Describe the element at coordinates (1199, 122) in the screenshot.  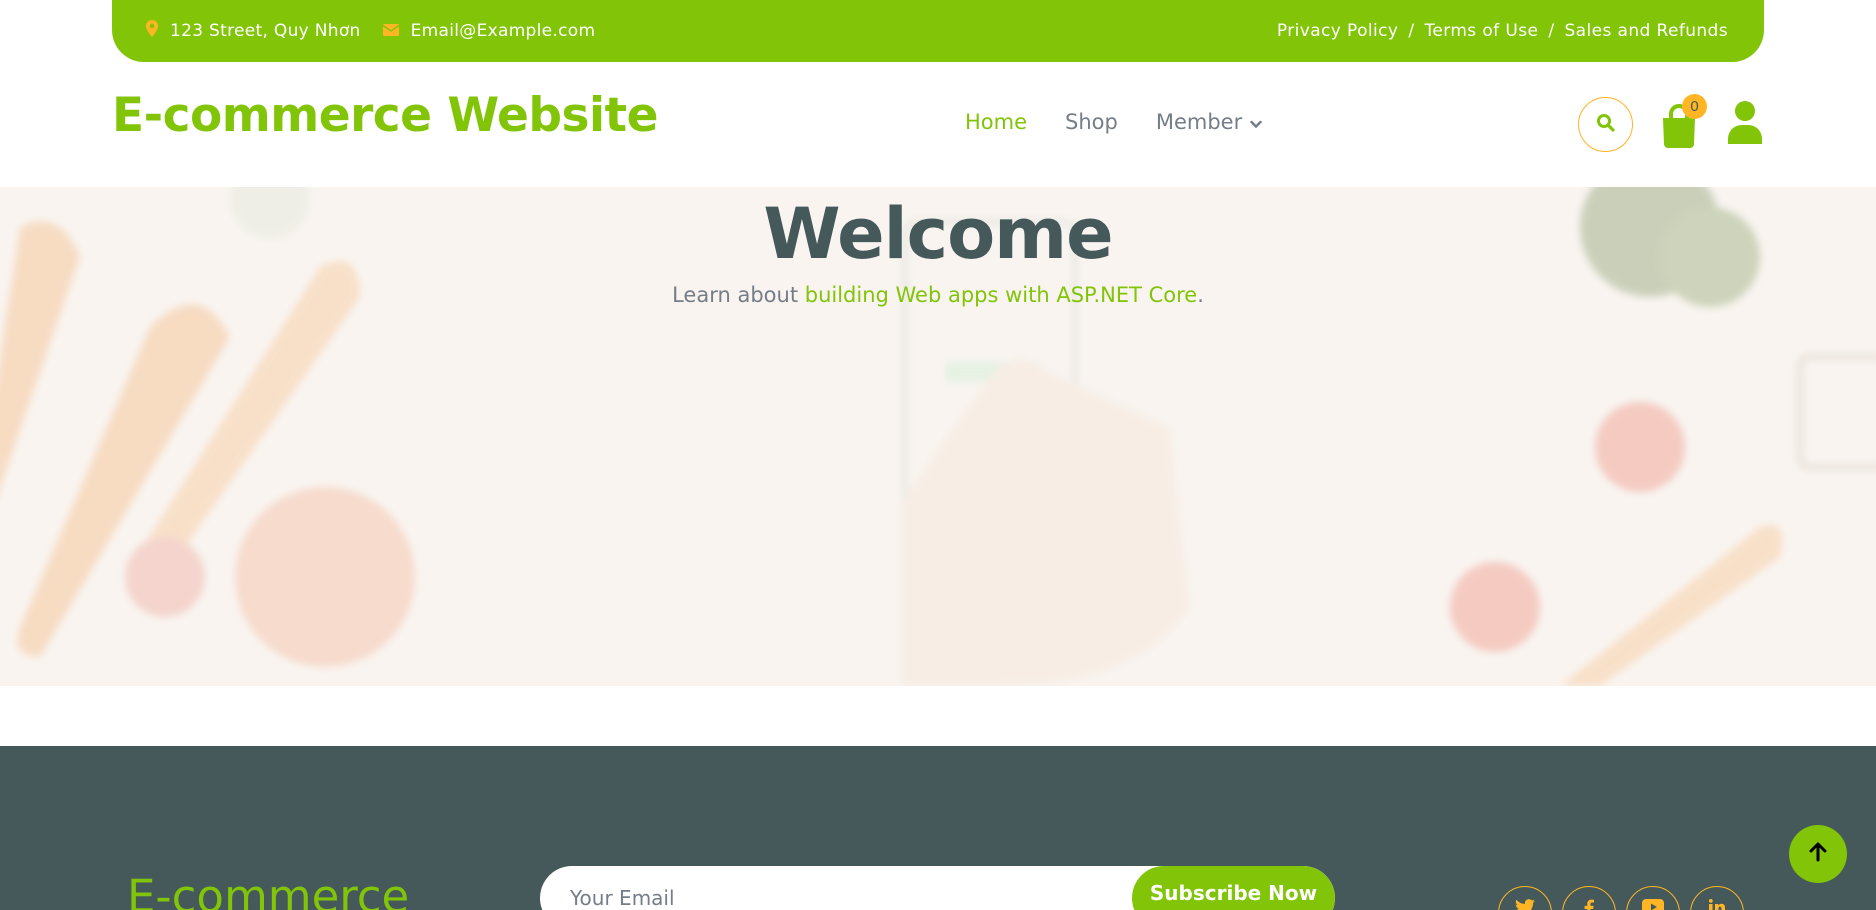
I see `nav-member-label: Member` at that location.